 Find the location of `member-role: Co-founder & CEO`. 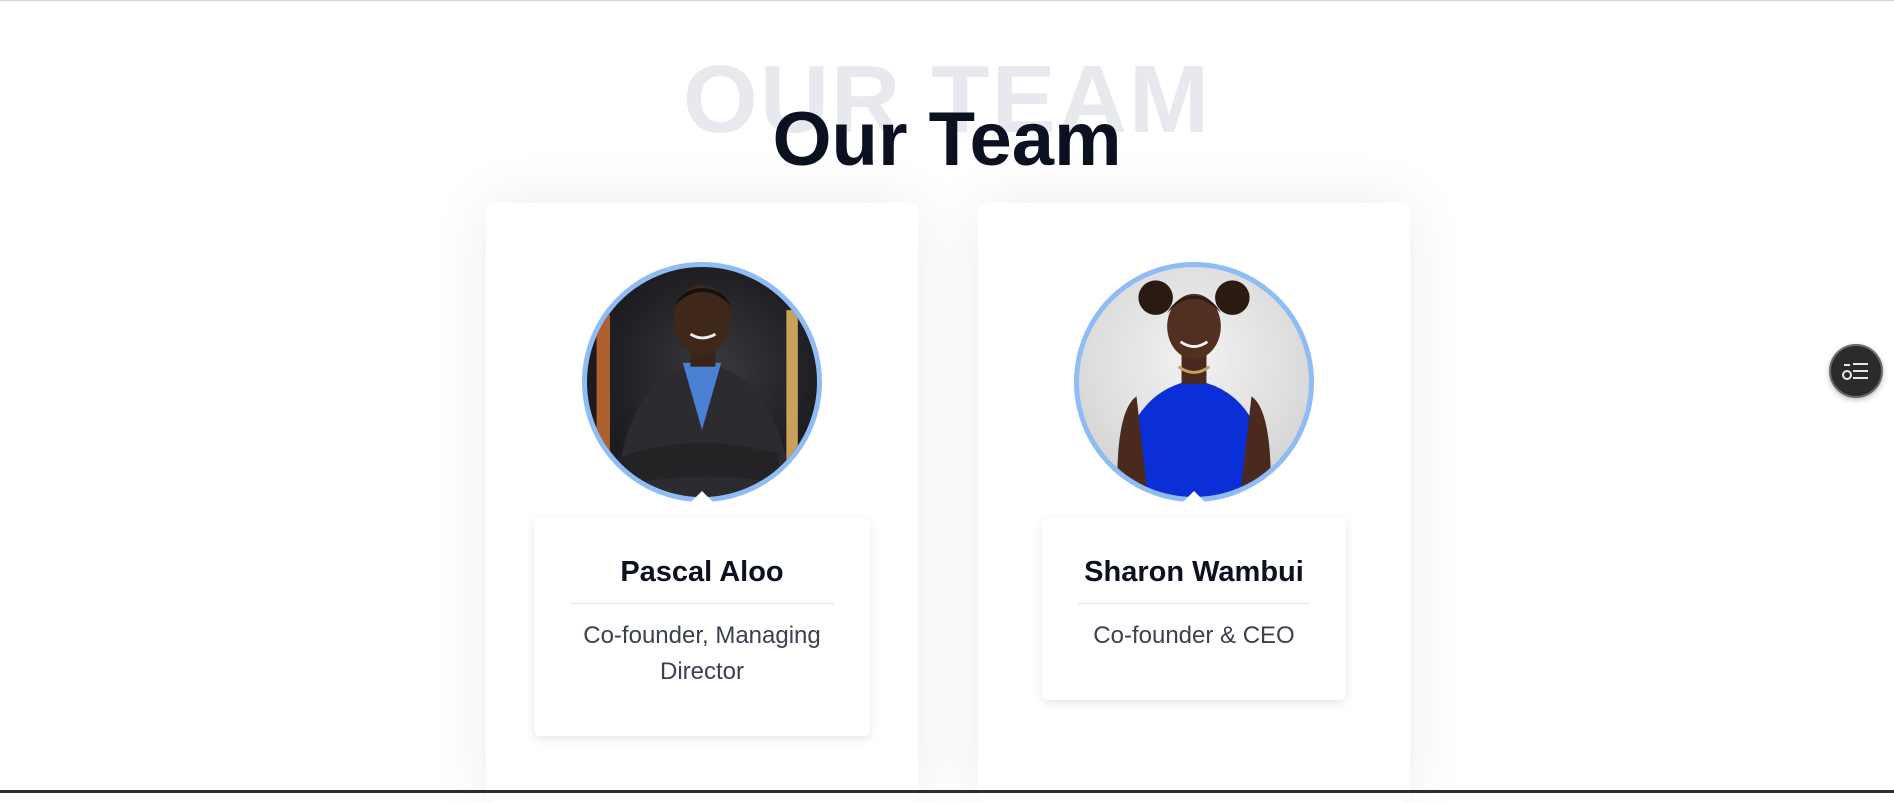

member-role: Co-founder & CEO is located at coordinates (1194, 635).